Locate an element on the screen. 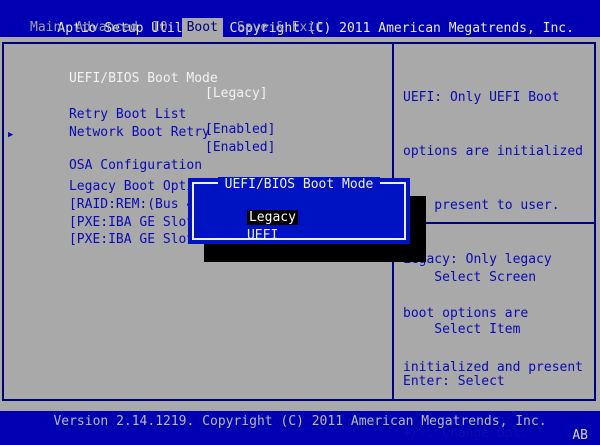 This screenshot has height=445, width=600. legend-line: Enter: Select is located at coordinates (454, 382).